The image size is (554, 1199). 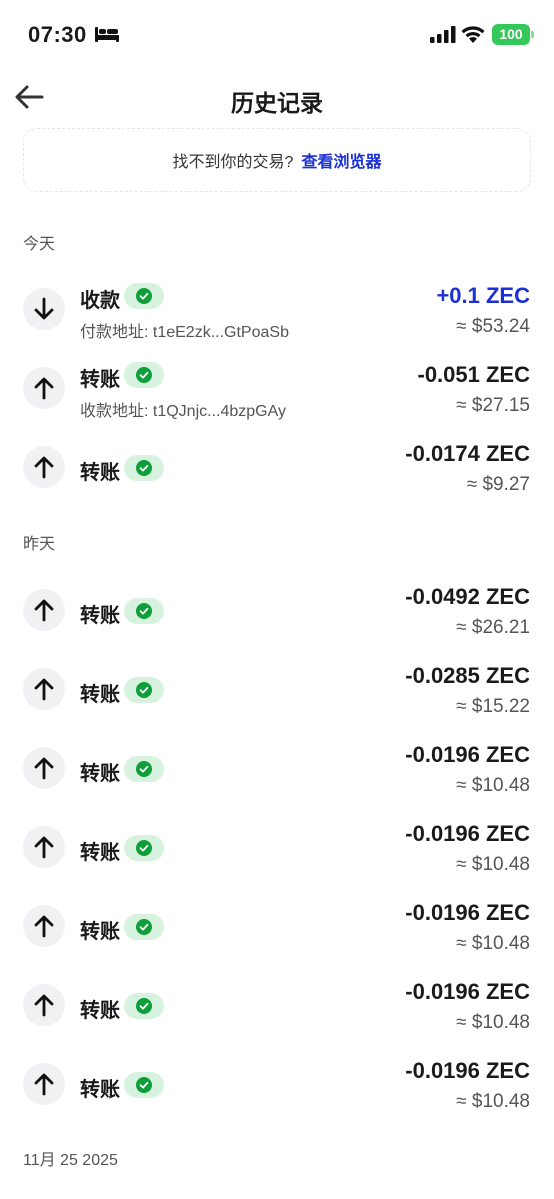 What do you see at coordinates (493, 706) in the screenshot?
I see `transaction-fiat-value: ≈ $15.22` at bounding box center [493, 706].